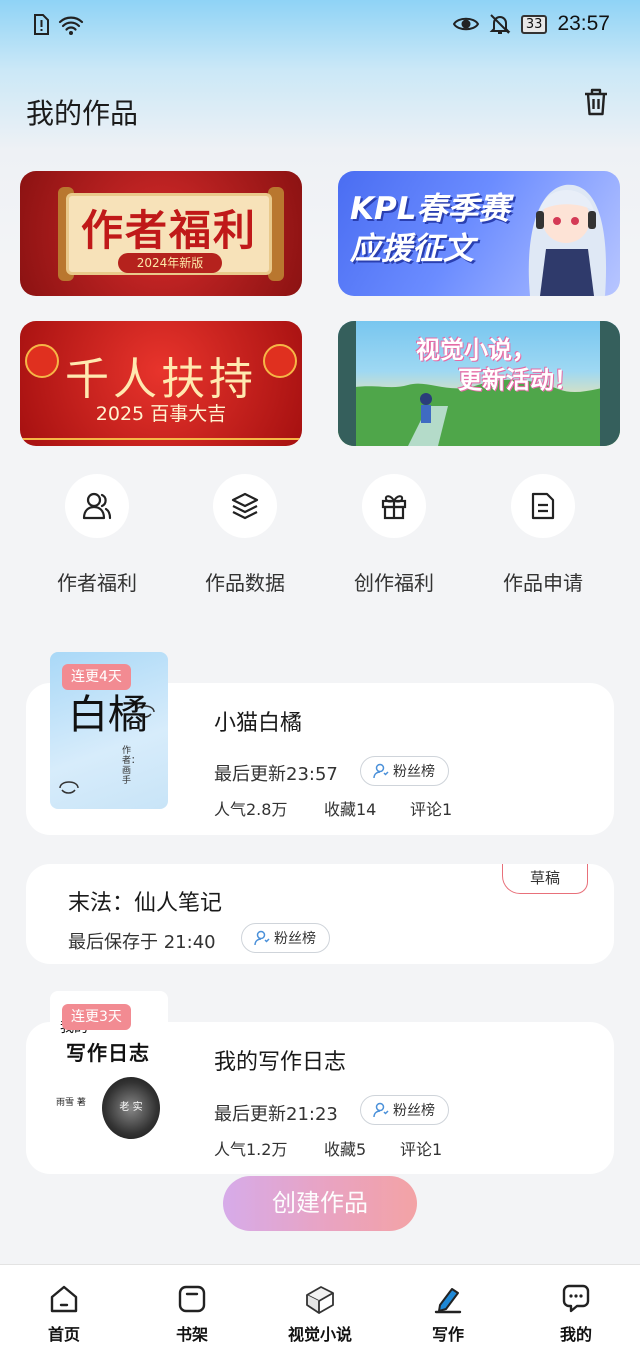 The width and height of the screenshot is (640, 1351). I want to click on status-left-icons, so click(58, 25).